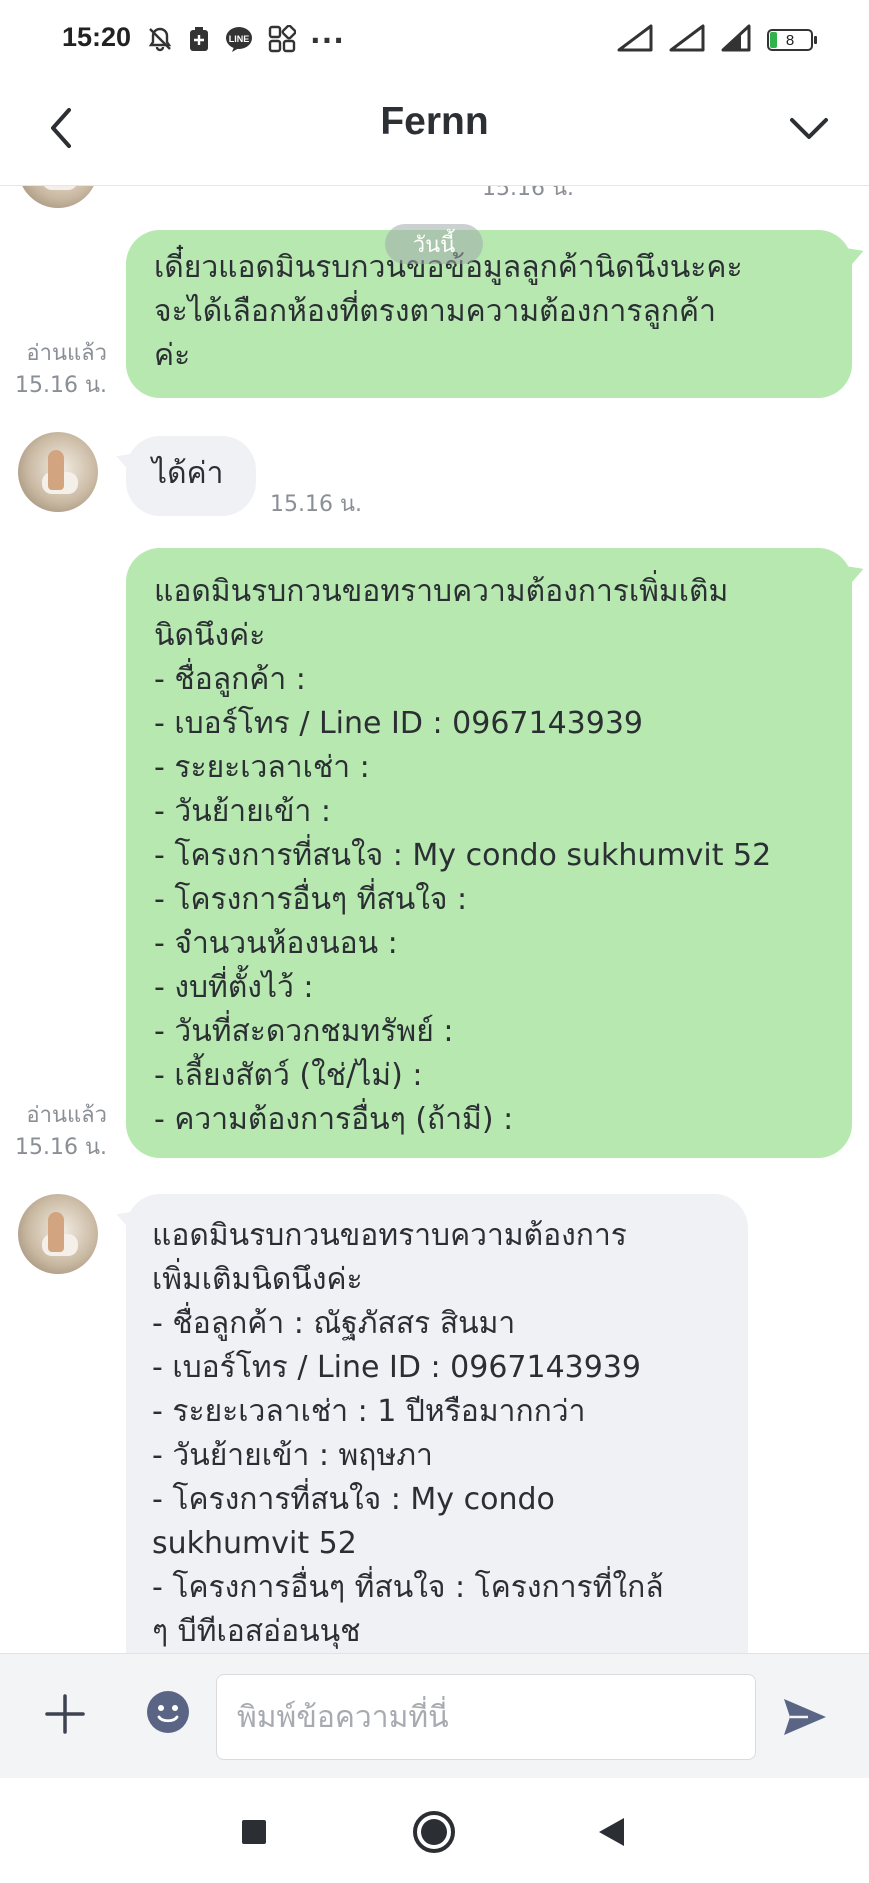  I want to click on back-triangle-icon, so click(611, 1832).